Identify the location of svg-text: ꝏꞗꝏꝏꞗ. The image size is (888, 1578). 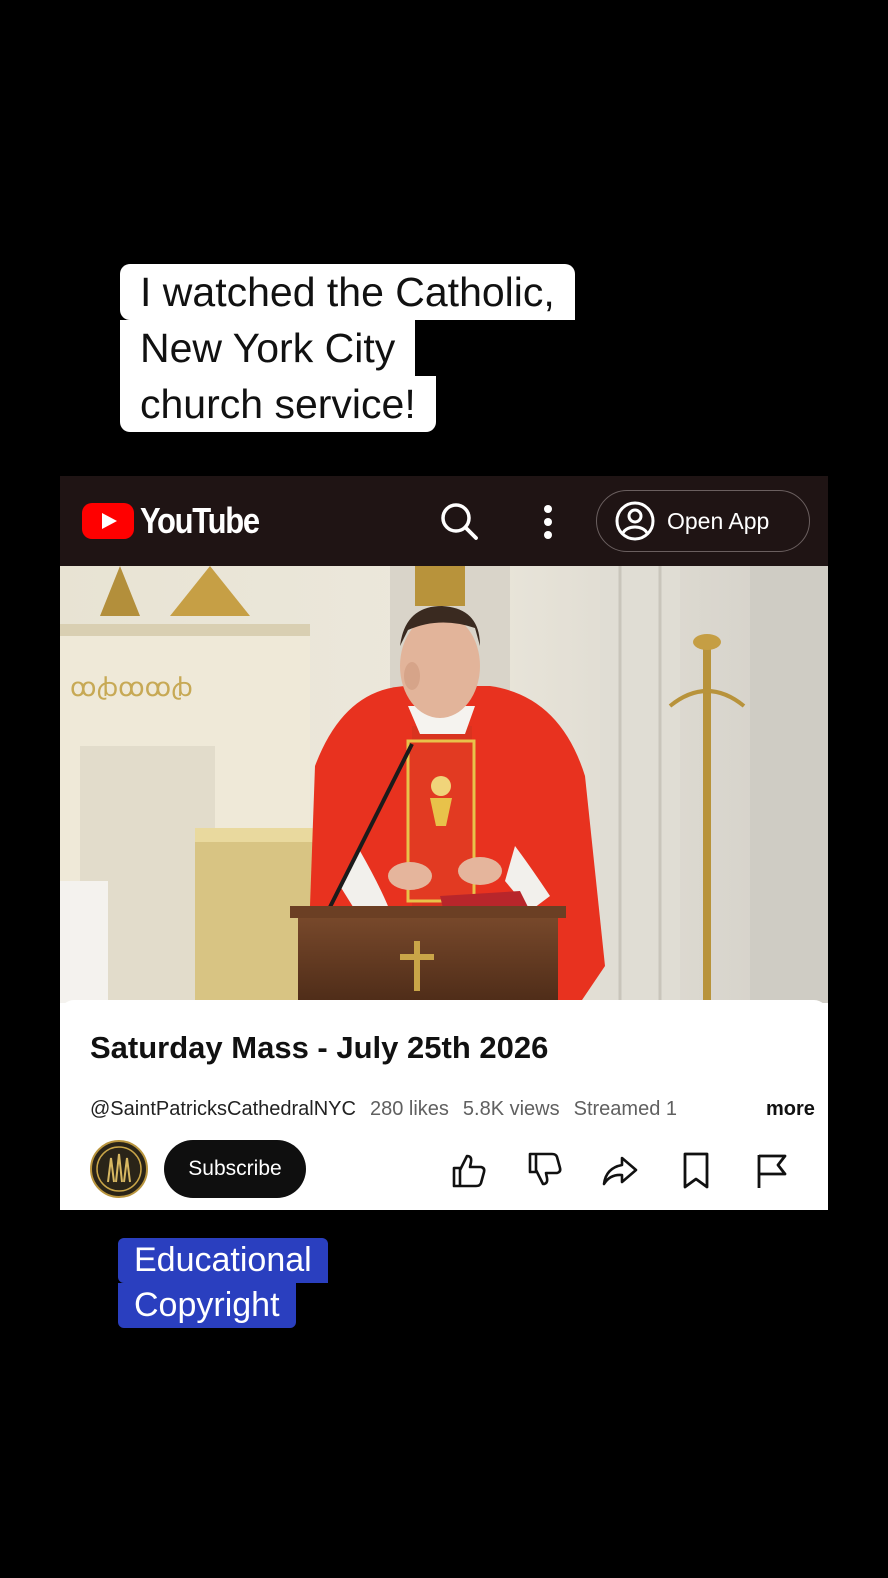
(131, 687).